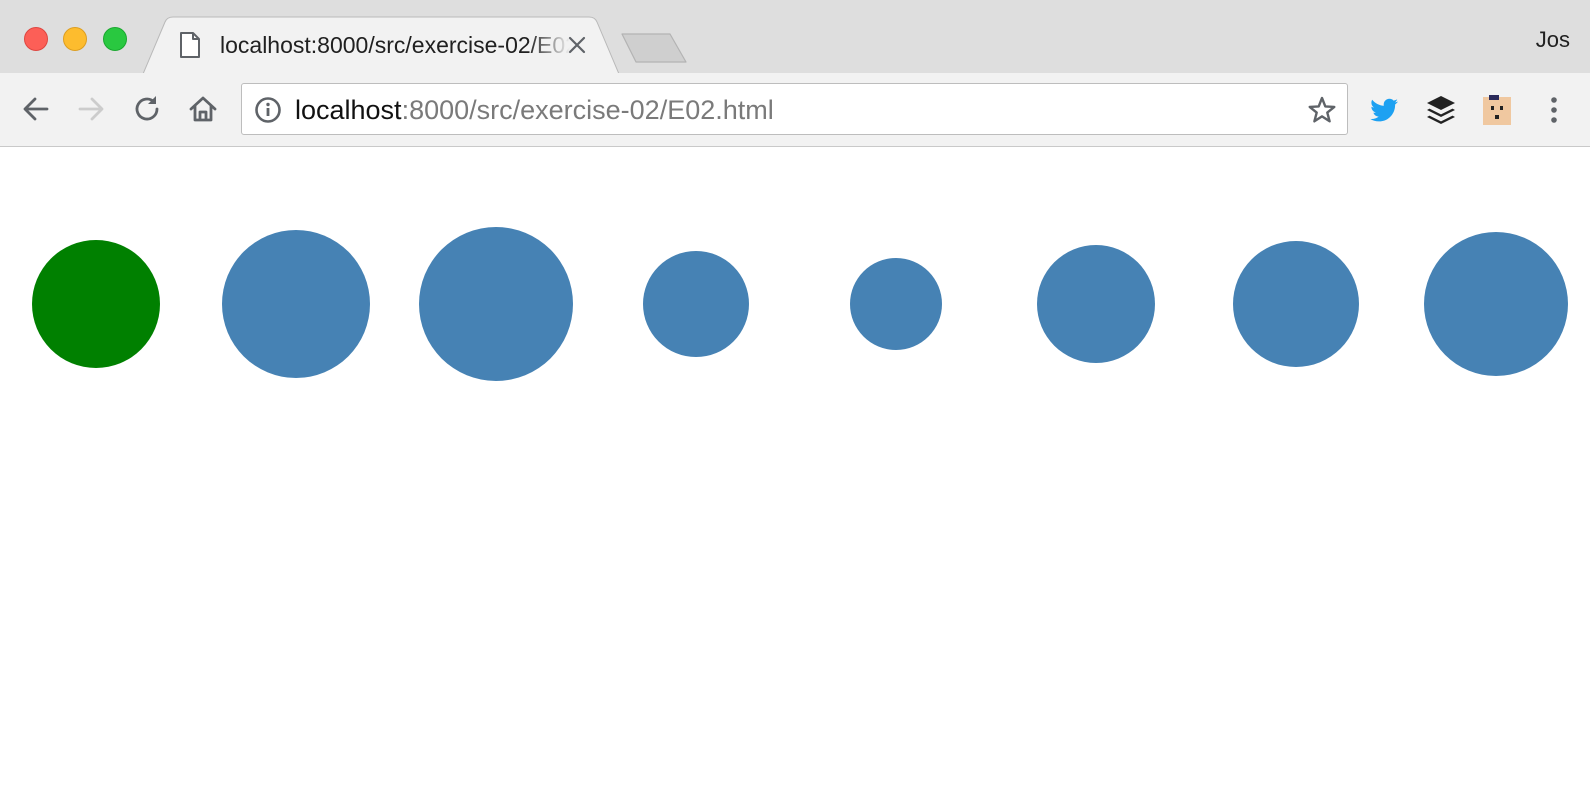  I want to click on window-maximize-button, so click(115, 39).